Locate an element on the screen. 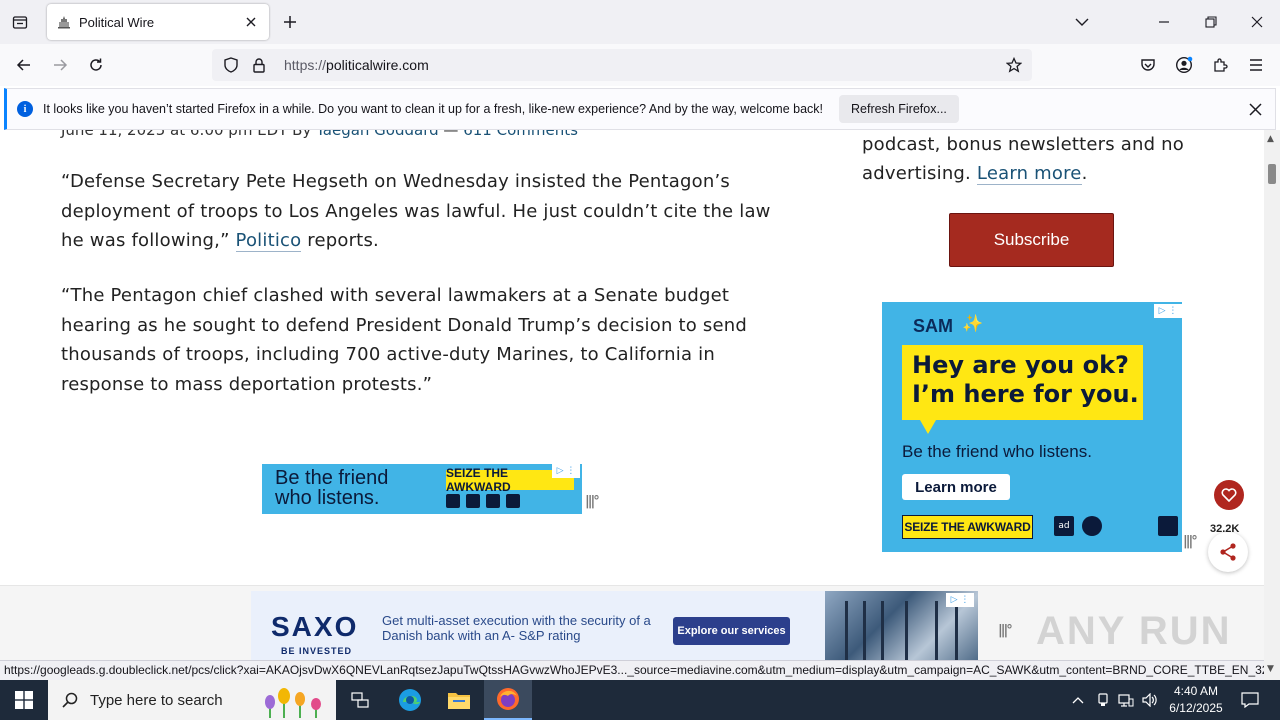 The image size is (1280, 720). explore-services-button: Explore our services is located at coordinates (731, 631).